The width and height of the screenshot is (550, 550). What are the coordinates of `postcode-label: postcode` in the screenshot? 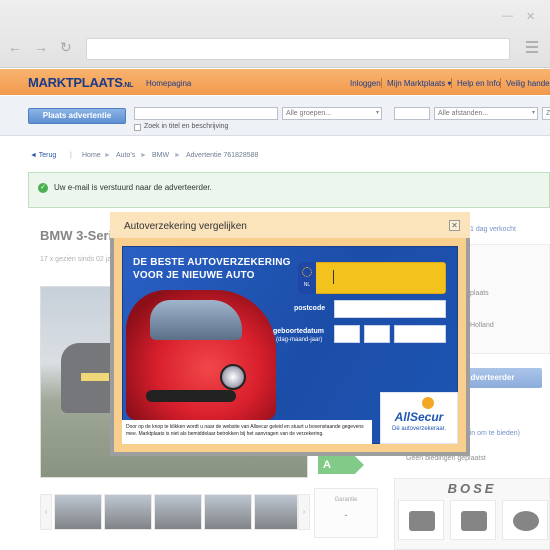 It's located at (310, 308).